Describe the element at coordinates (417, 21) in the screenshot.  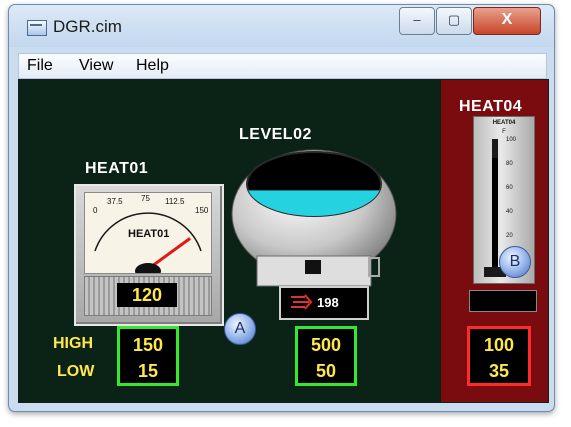
I see `minimize-button: ‒` at that location.